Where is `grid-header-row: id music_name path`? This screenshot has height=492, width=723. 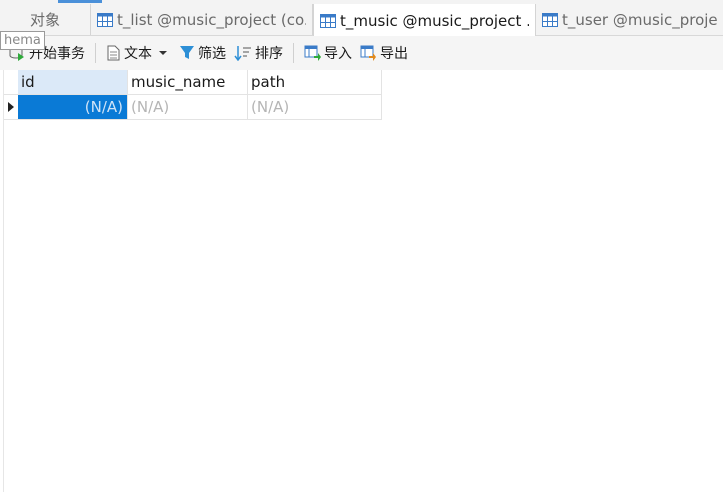
grid-header-row: id music_name path is located at coordinates (193, 82).